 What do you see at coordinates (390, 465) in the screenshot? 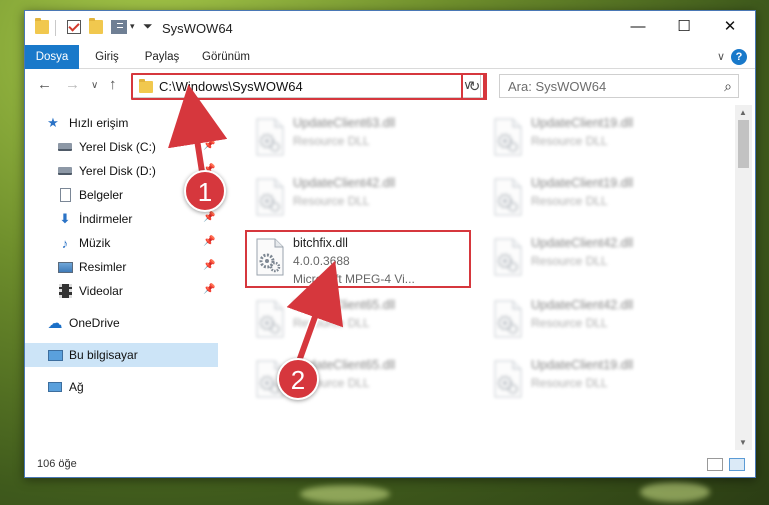
I see `status-bar: 106 öğe` at bounding box center [390, 465].